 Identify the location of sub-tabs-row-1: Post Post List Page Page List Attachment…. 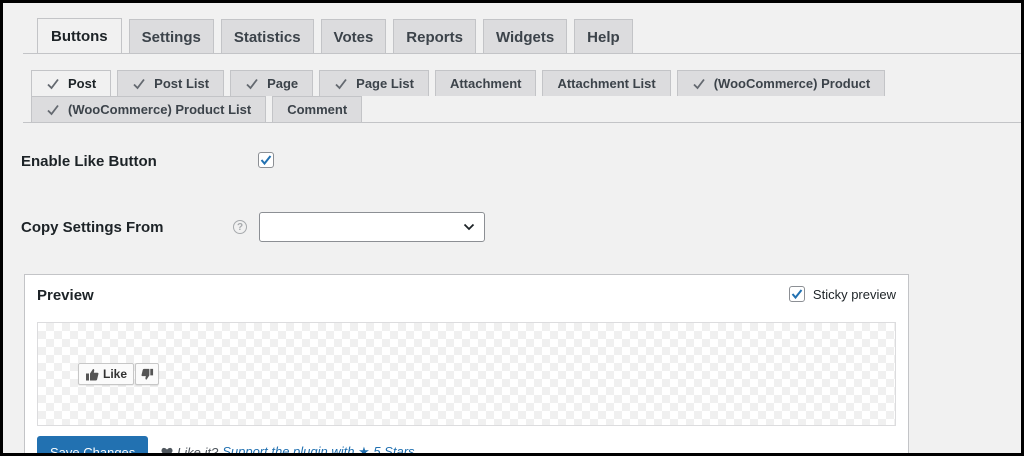
(481, 83).